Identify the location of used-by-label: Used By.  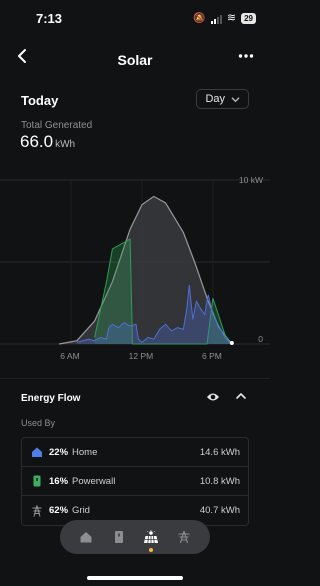
(38, 423).